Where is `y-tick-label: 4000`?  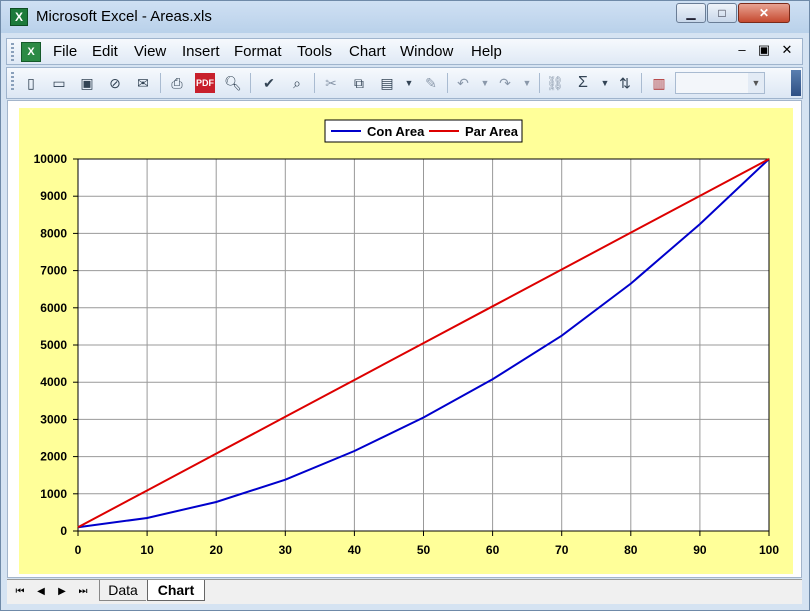
y-tick-label: 4000 is located at coordinates (53, 382).